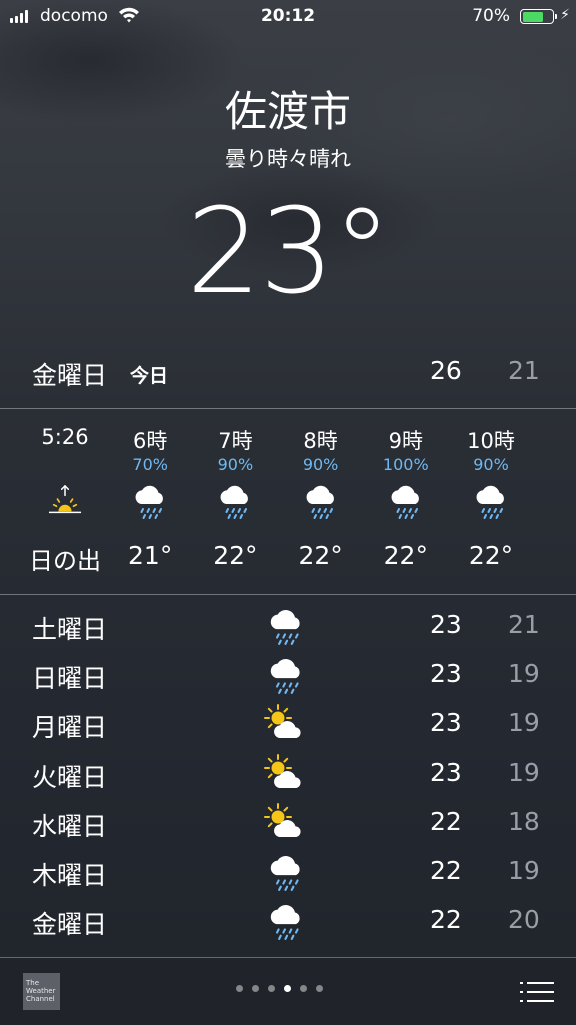 This screenshot has width=576, height=1025. I want to click on daily-low: 21, so click(524, 624).